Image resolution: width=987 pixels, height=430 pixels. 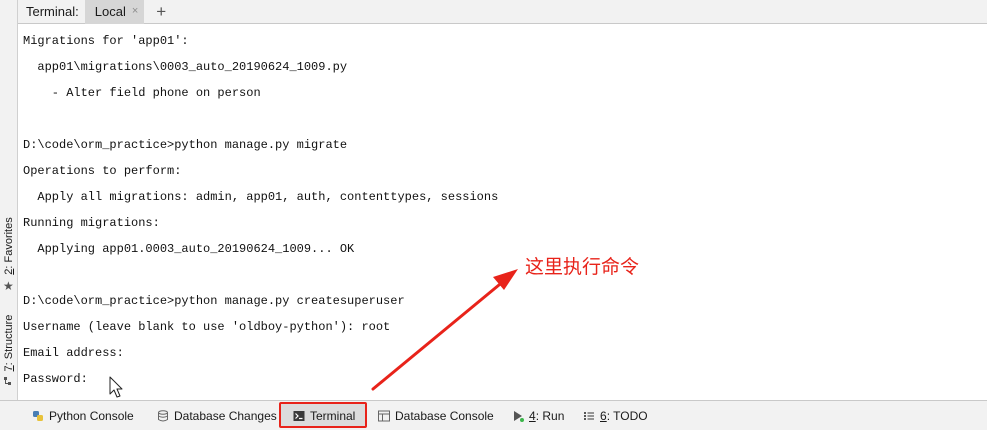 I want to click on favorites-tool-tab: 2: Favorites, so click(x=9, y=245).